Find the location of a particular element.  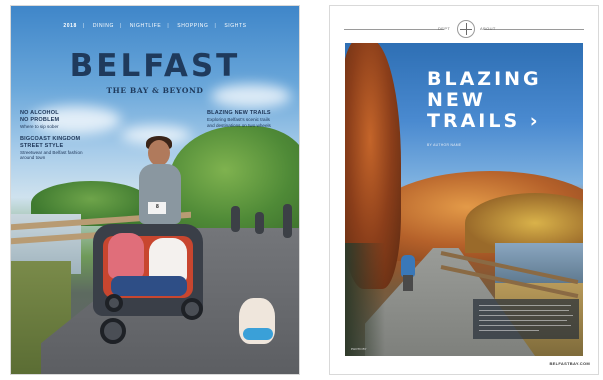

race-bib-number: 8 is located at coordinates (157, 207).